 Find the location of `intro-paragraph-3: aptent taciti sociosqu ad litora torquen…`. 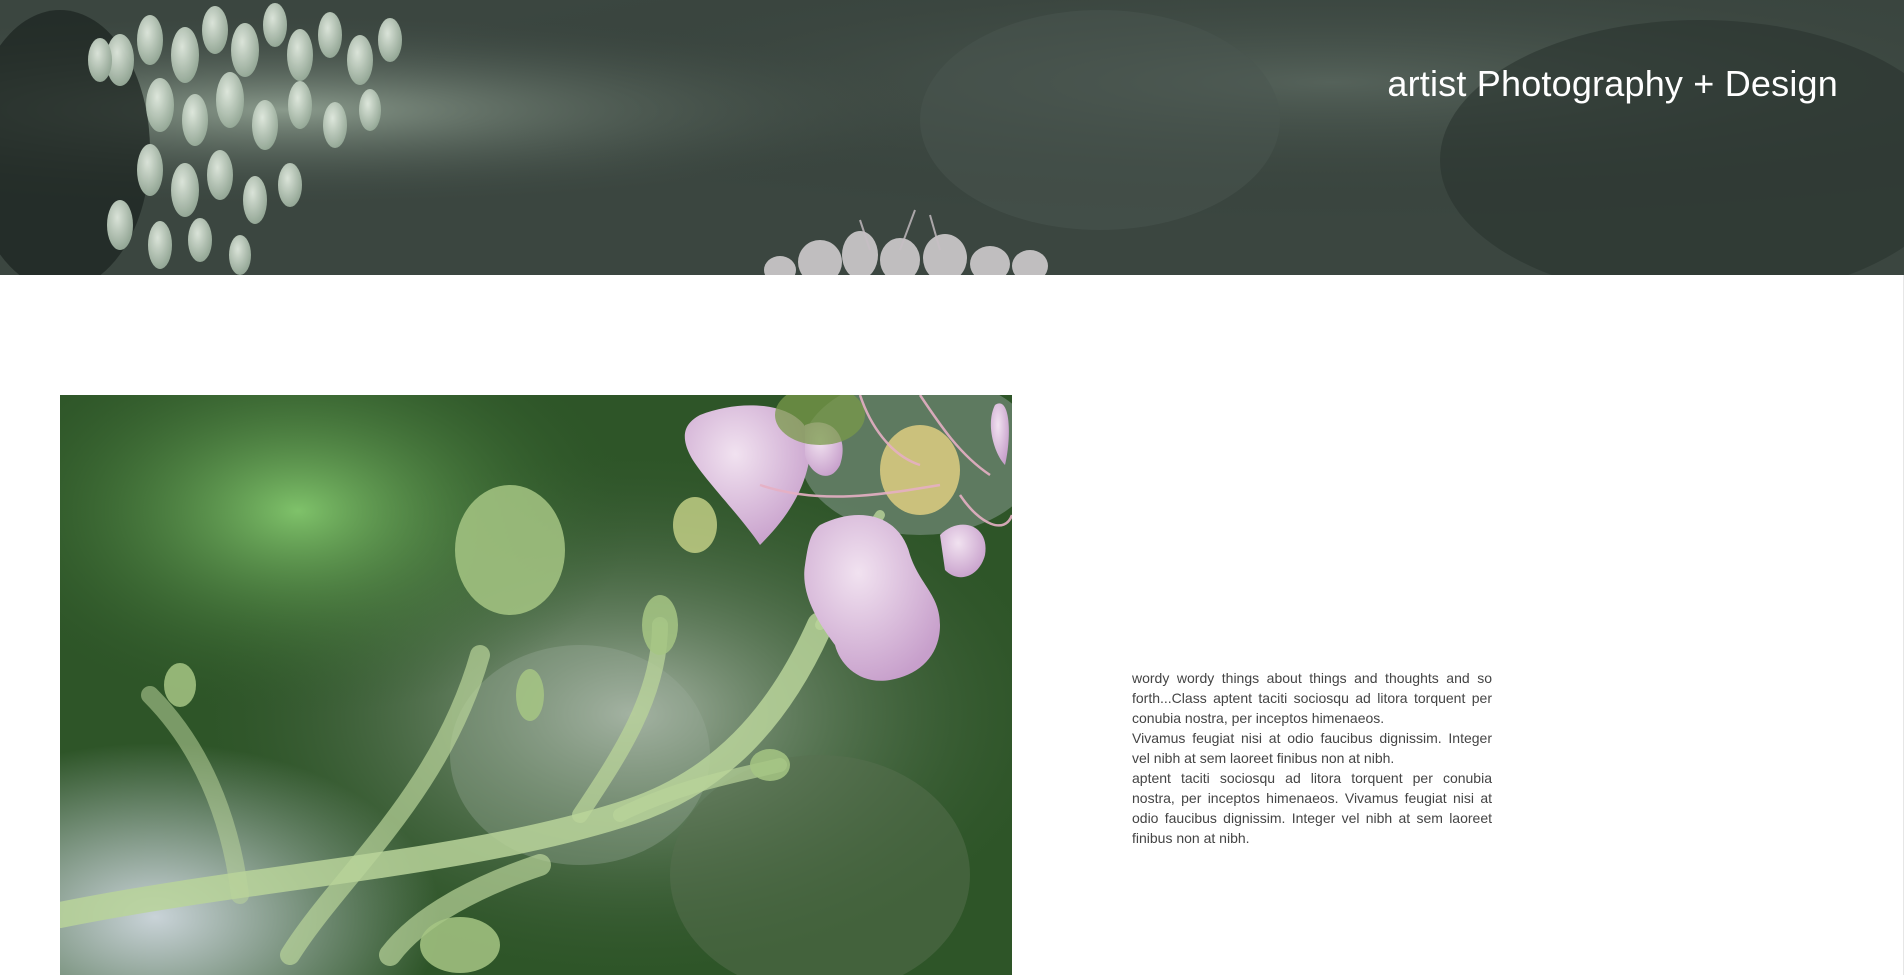

intro-paragraph-3: aptent taciti sociosqu ad litora torquen… is located at coordinates (1312, 808).